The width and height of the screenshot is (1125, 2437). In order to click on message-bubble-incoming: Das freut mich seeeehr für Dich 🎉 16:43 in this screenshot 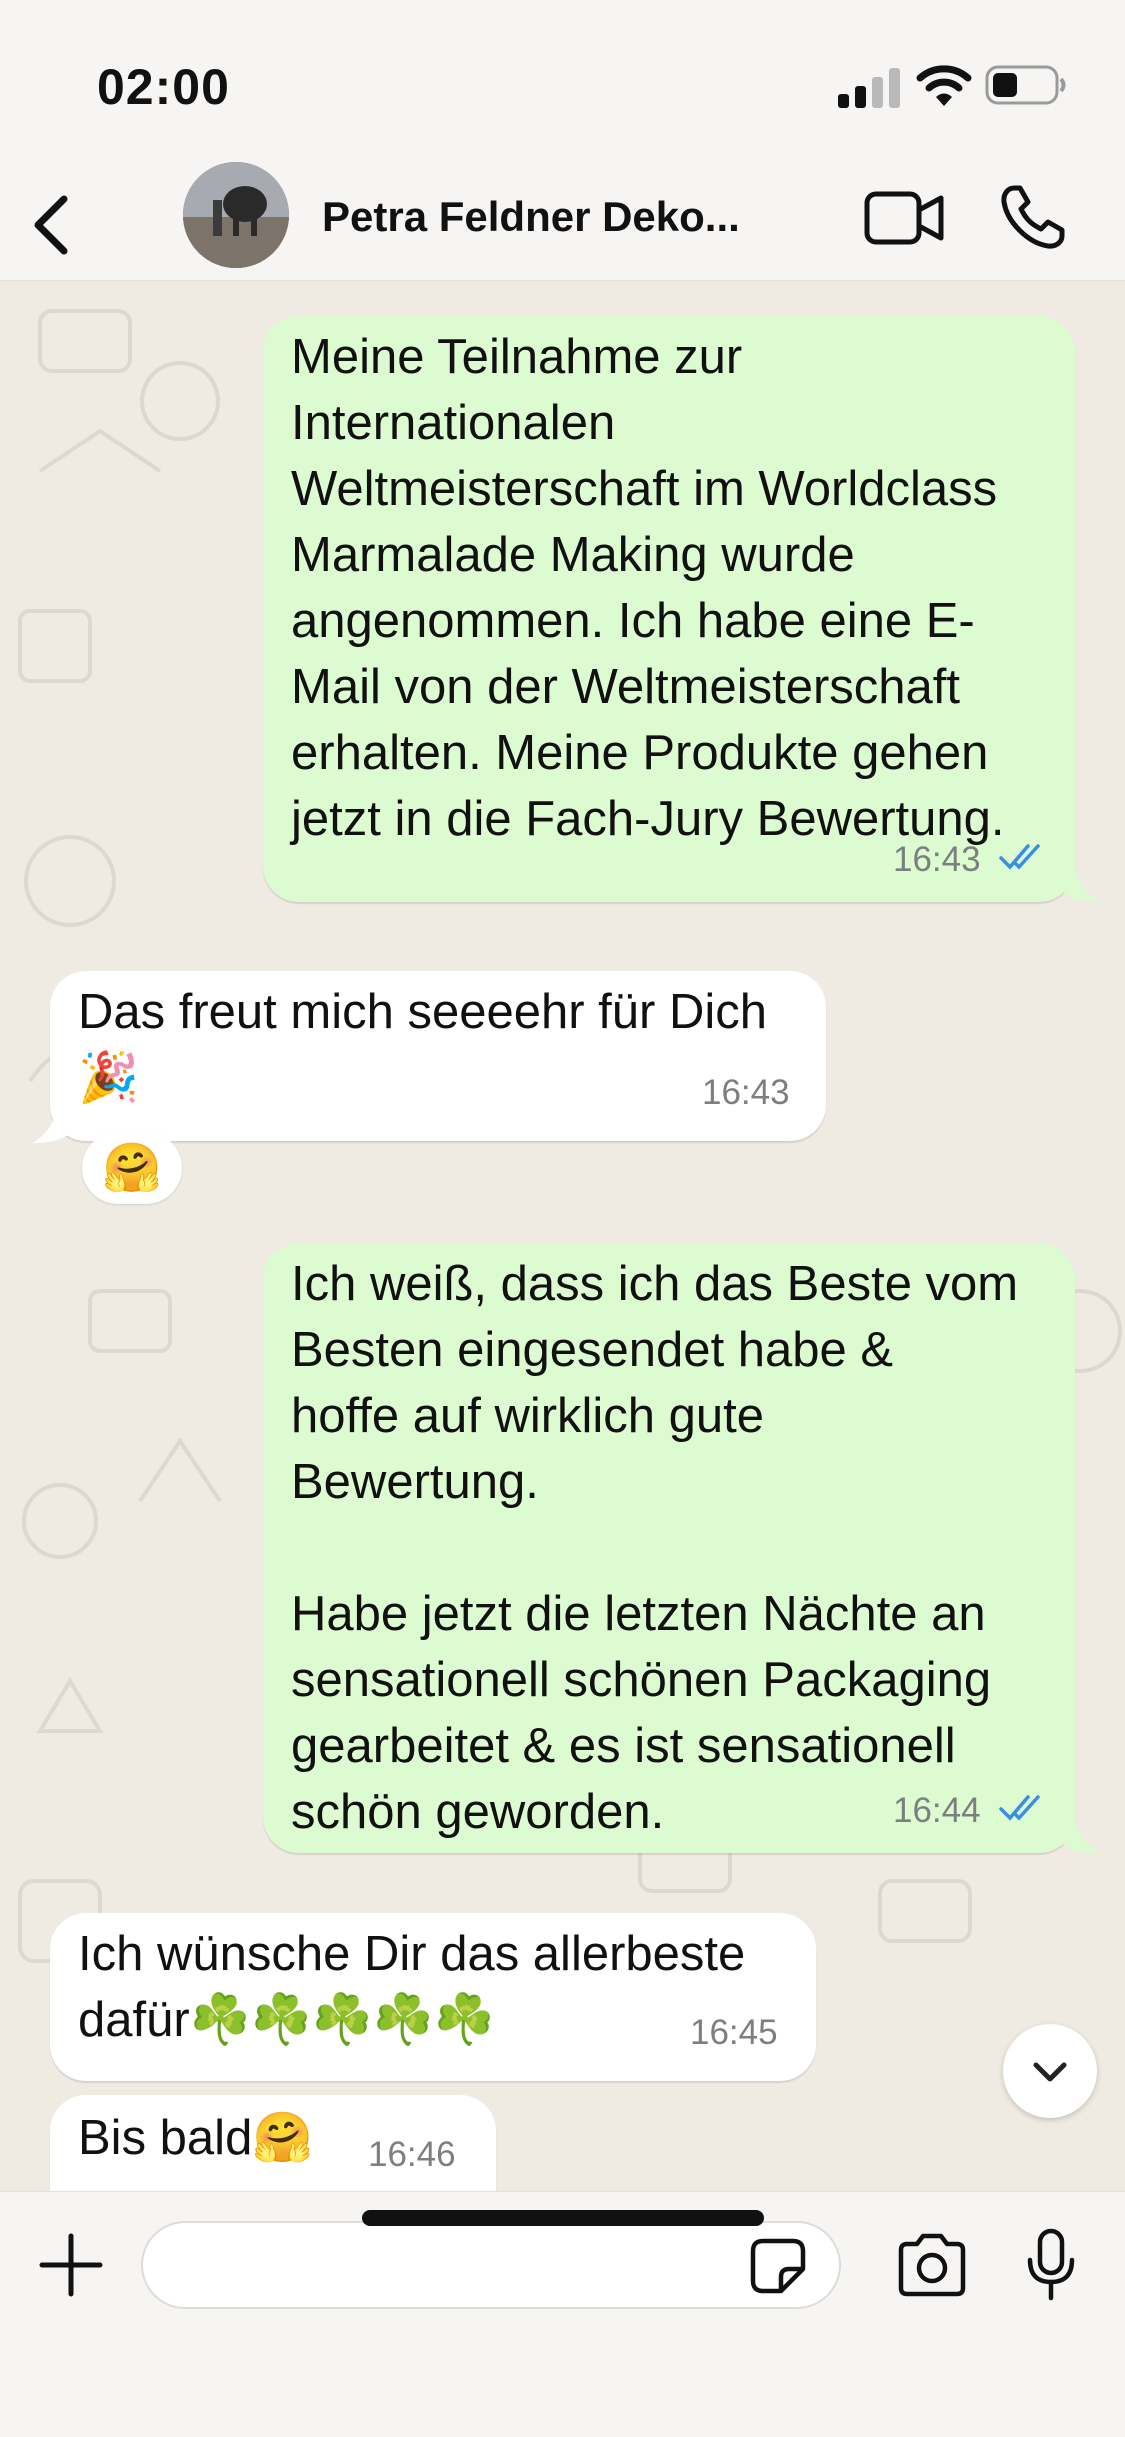, I will do `click(438, 1056)`.